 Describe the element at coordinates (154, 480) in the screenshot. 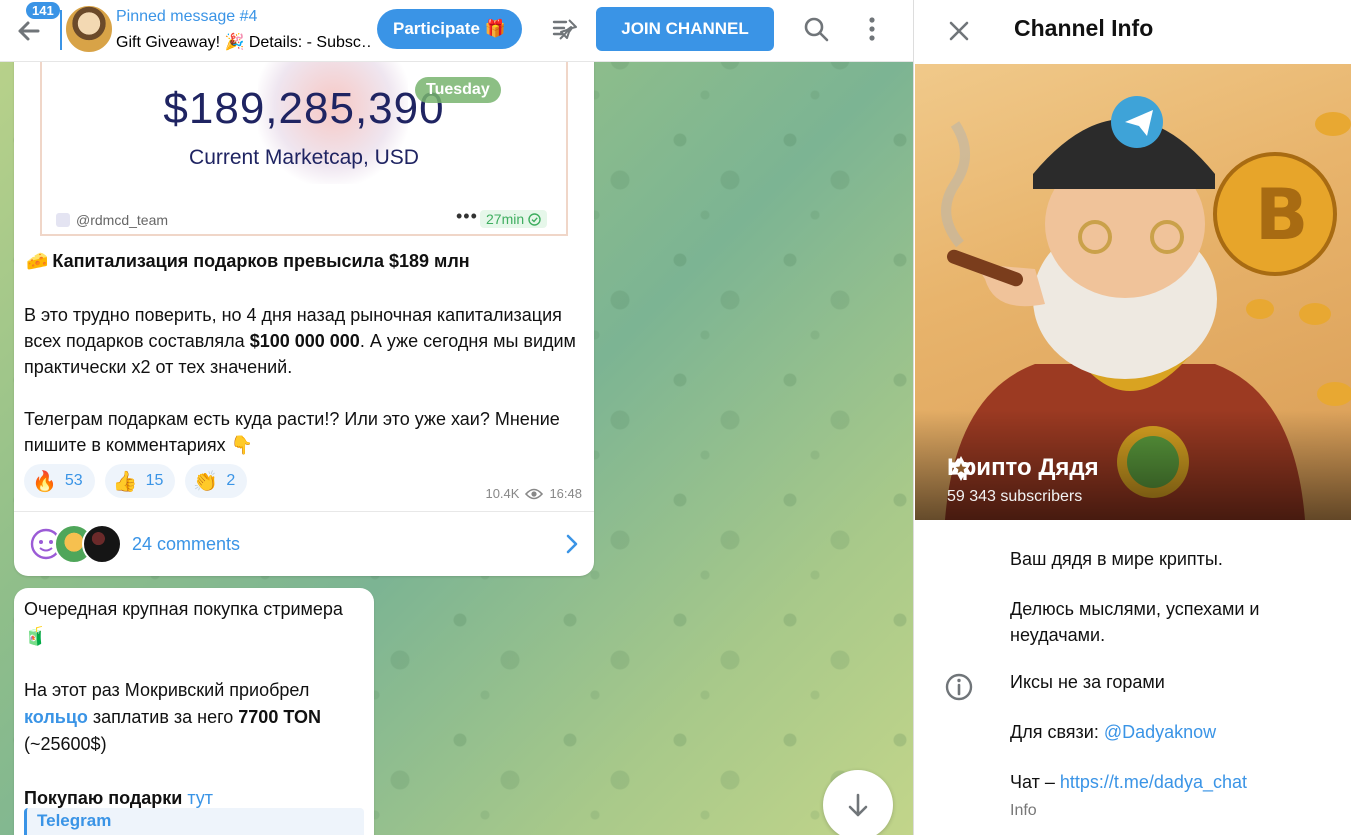

I see `reaction-count: 15` at that location.